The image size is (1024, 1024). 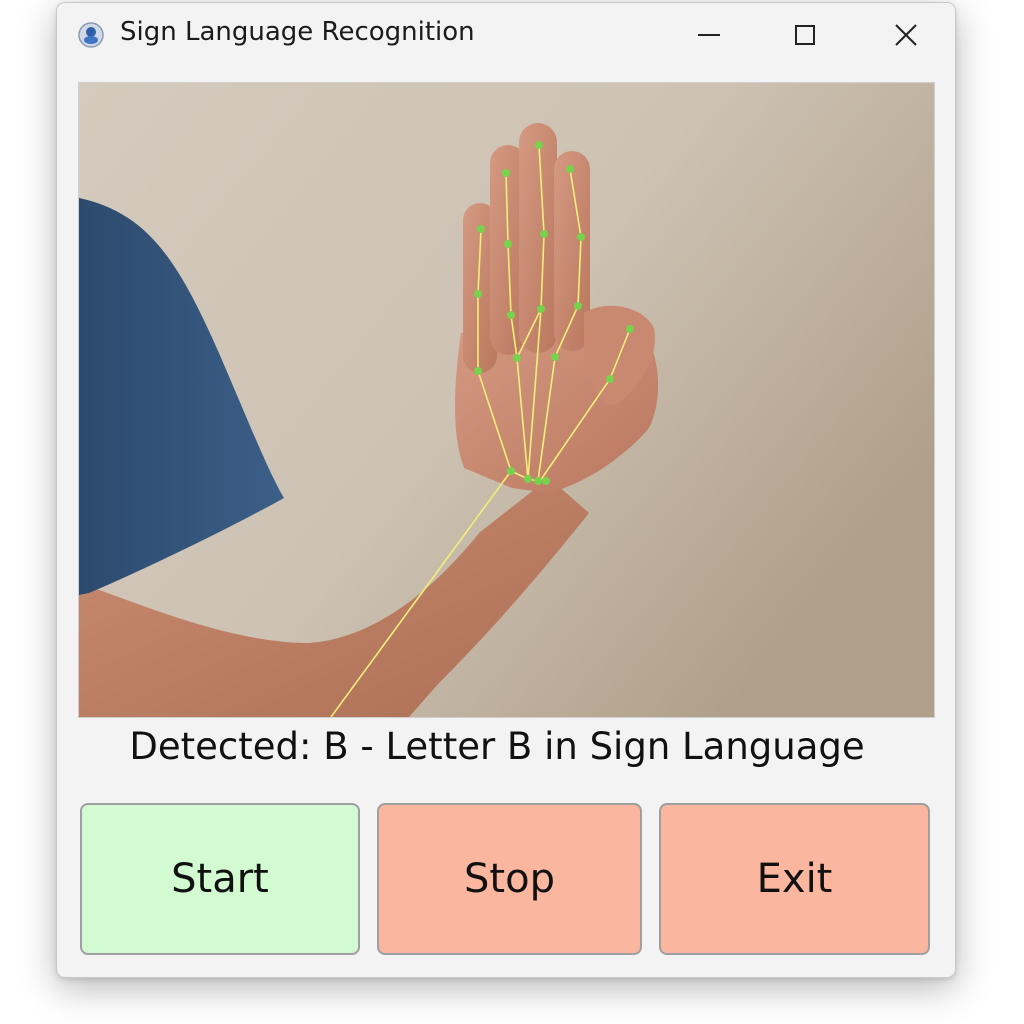 I want to click on close-icon, so click(x=906, y=35).